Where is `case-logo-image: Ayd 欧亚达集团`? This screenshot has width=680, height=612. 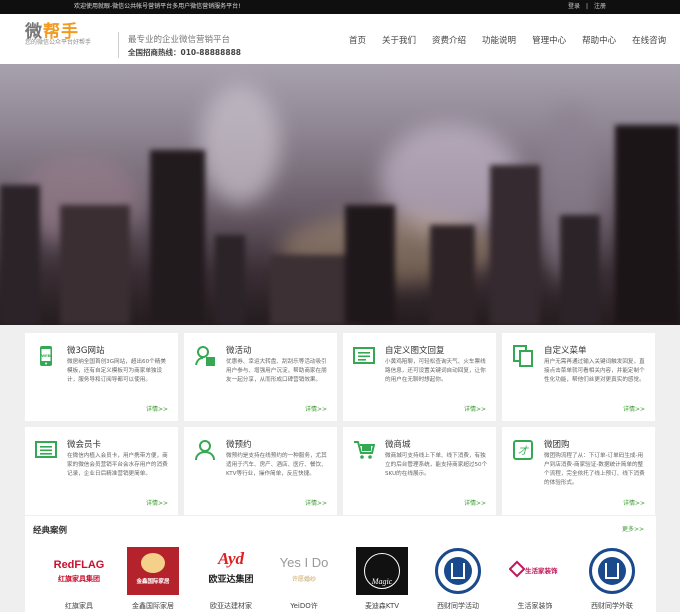
case-logo-image: Ayd 欧亚达集团 is located at coordinates (231, 566).